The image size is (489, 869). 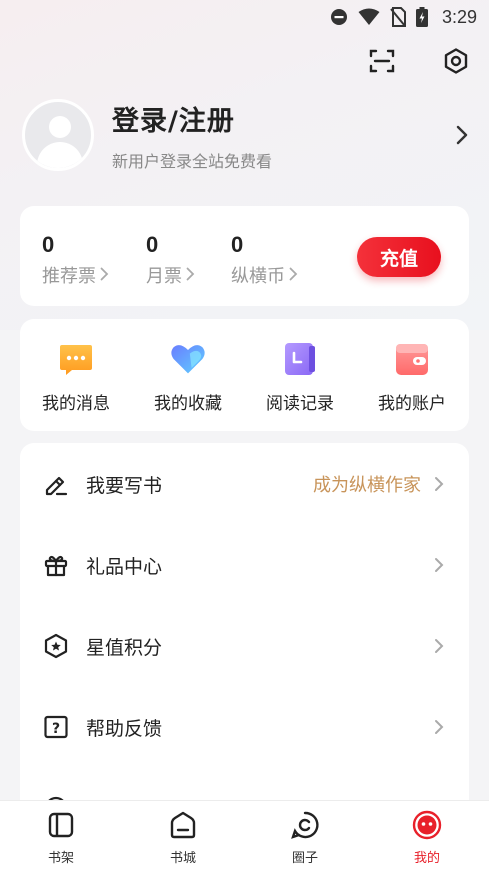 What do you see at coordinates (60, 858) in the screenshot?
I see `tab-label: 书架` at bounding box center [60, 858].